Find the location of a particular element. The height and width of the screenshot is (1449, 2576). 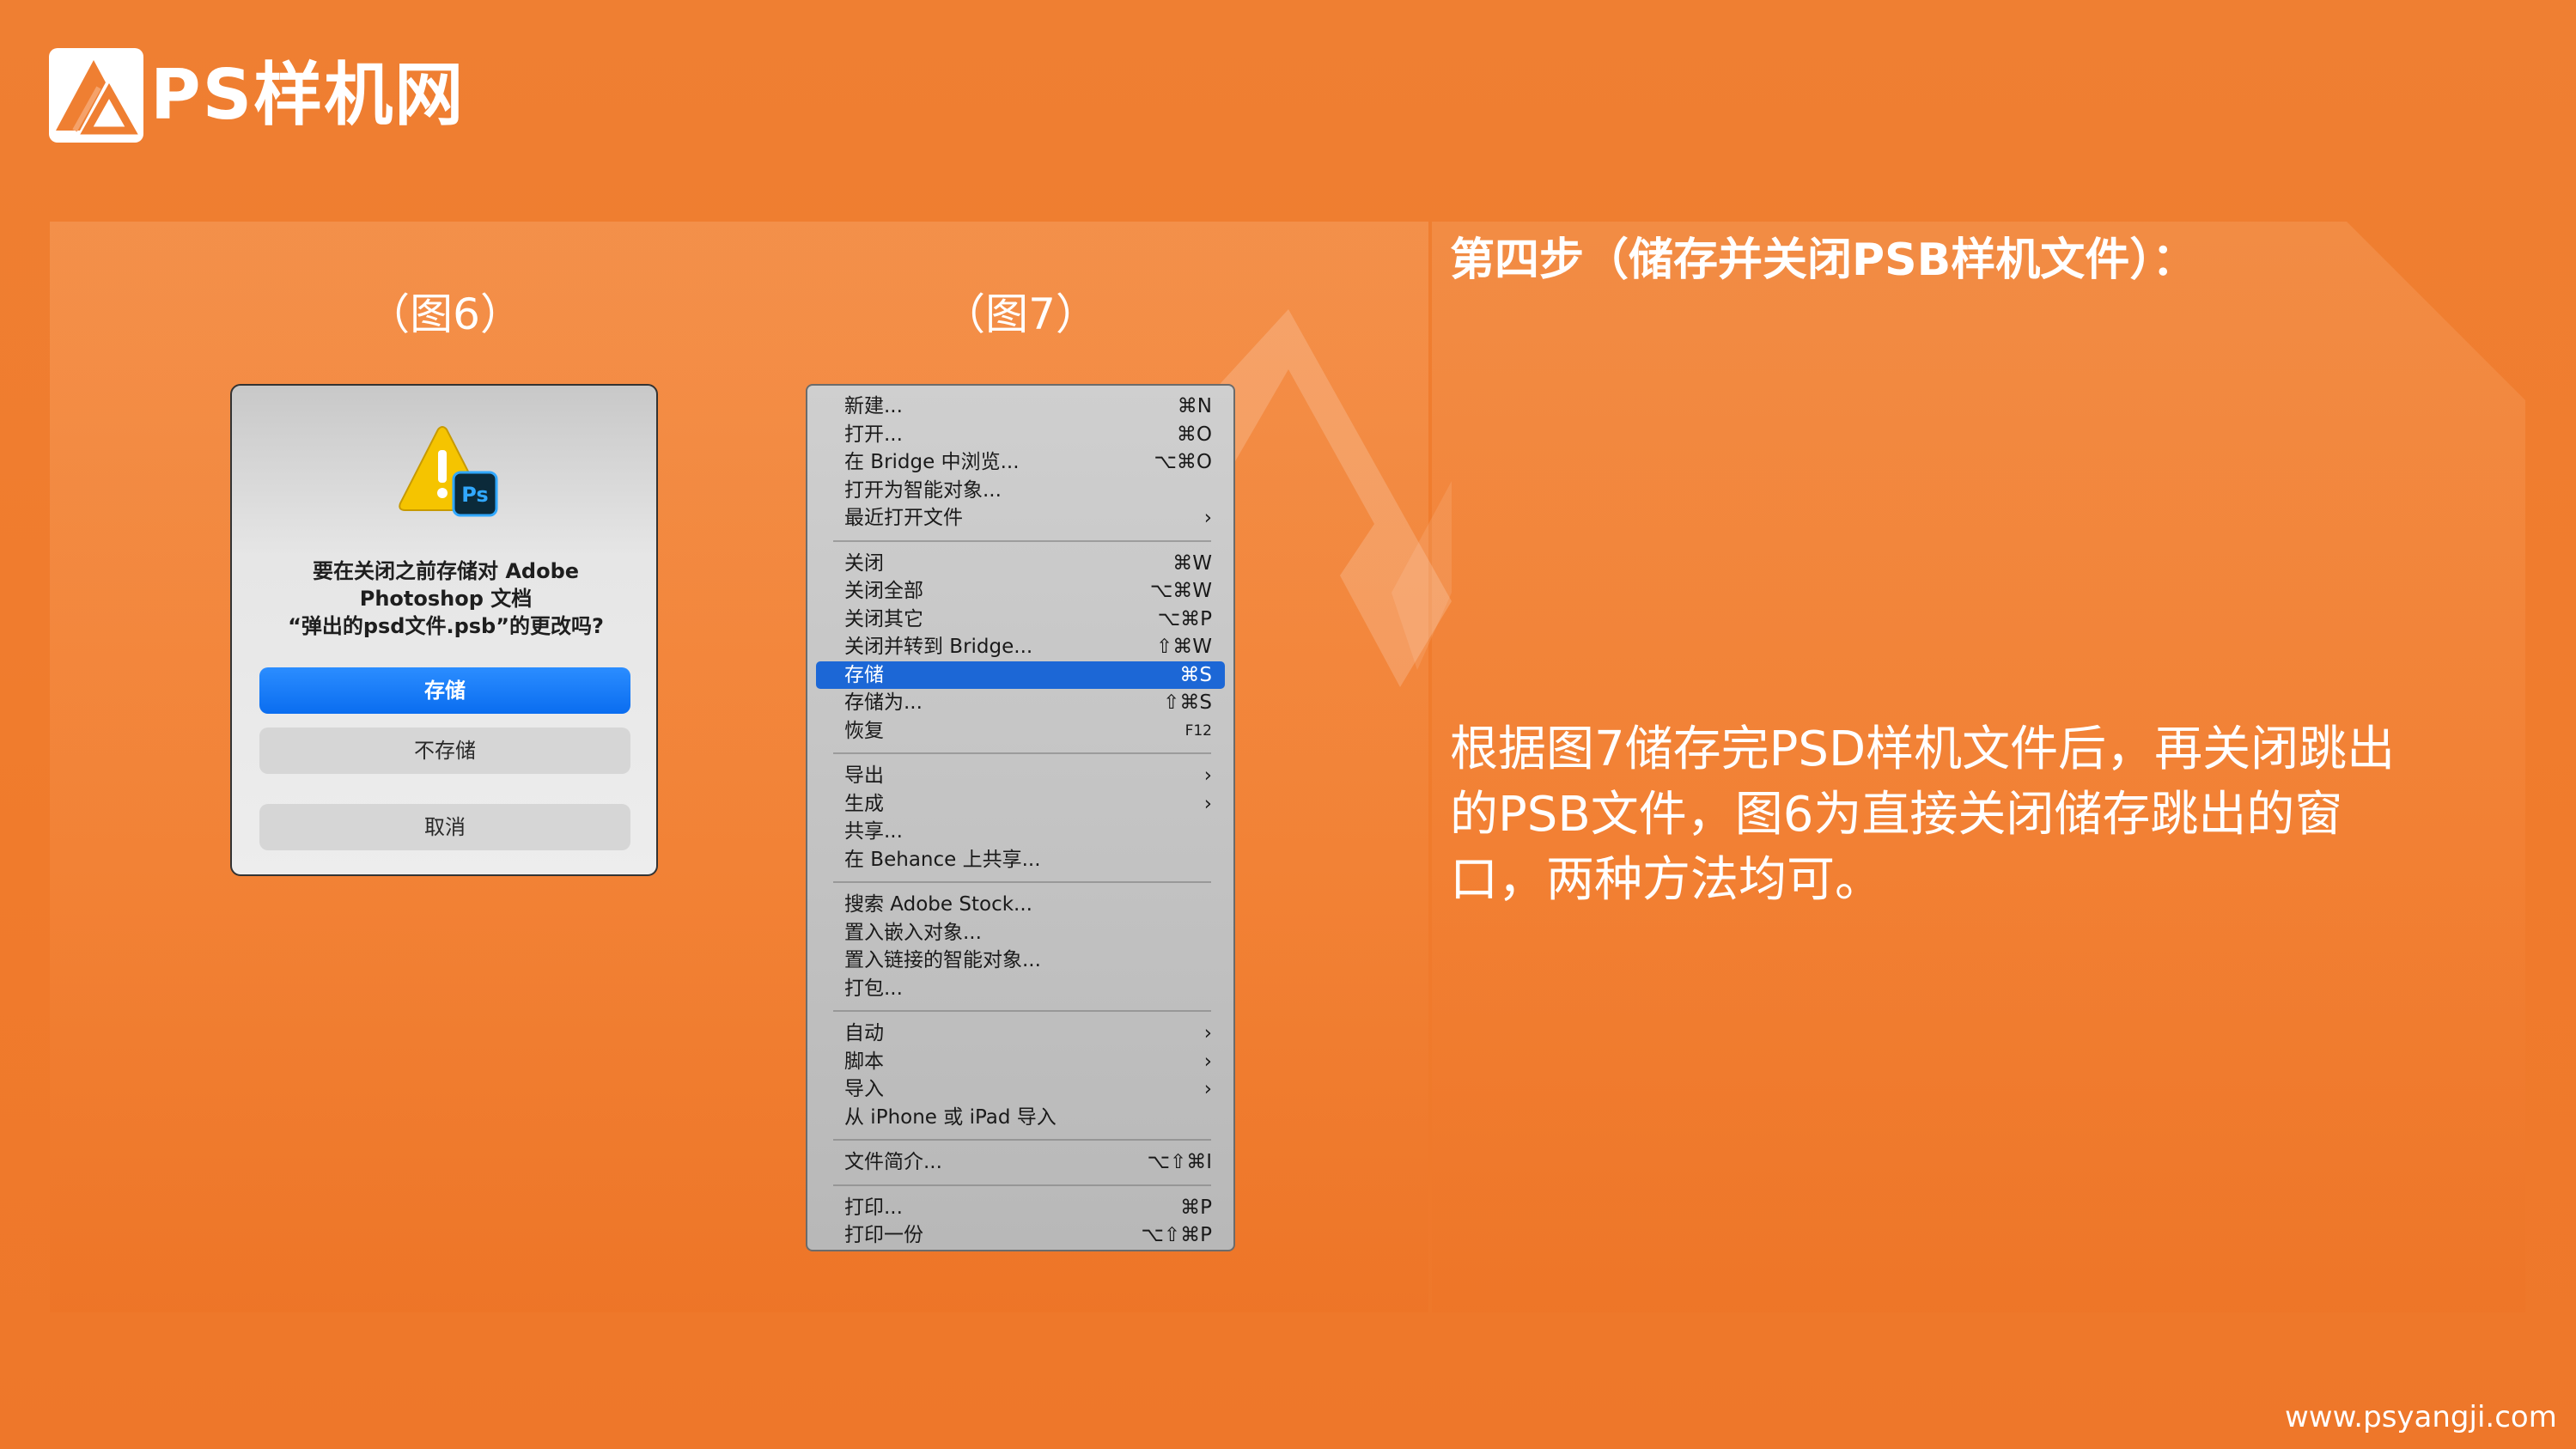

menu-item-shortcut: ⌘N is located at coordinates (1194, 406).